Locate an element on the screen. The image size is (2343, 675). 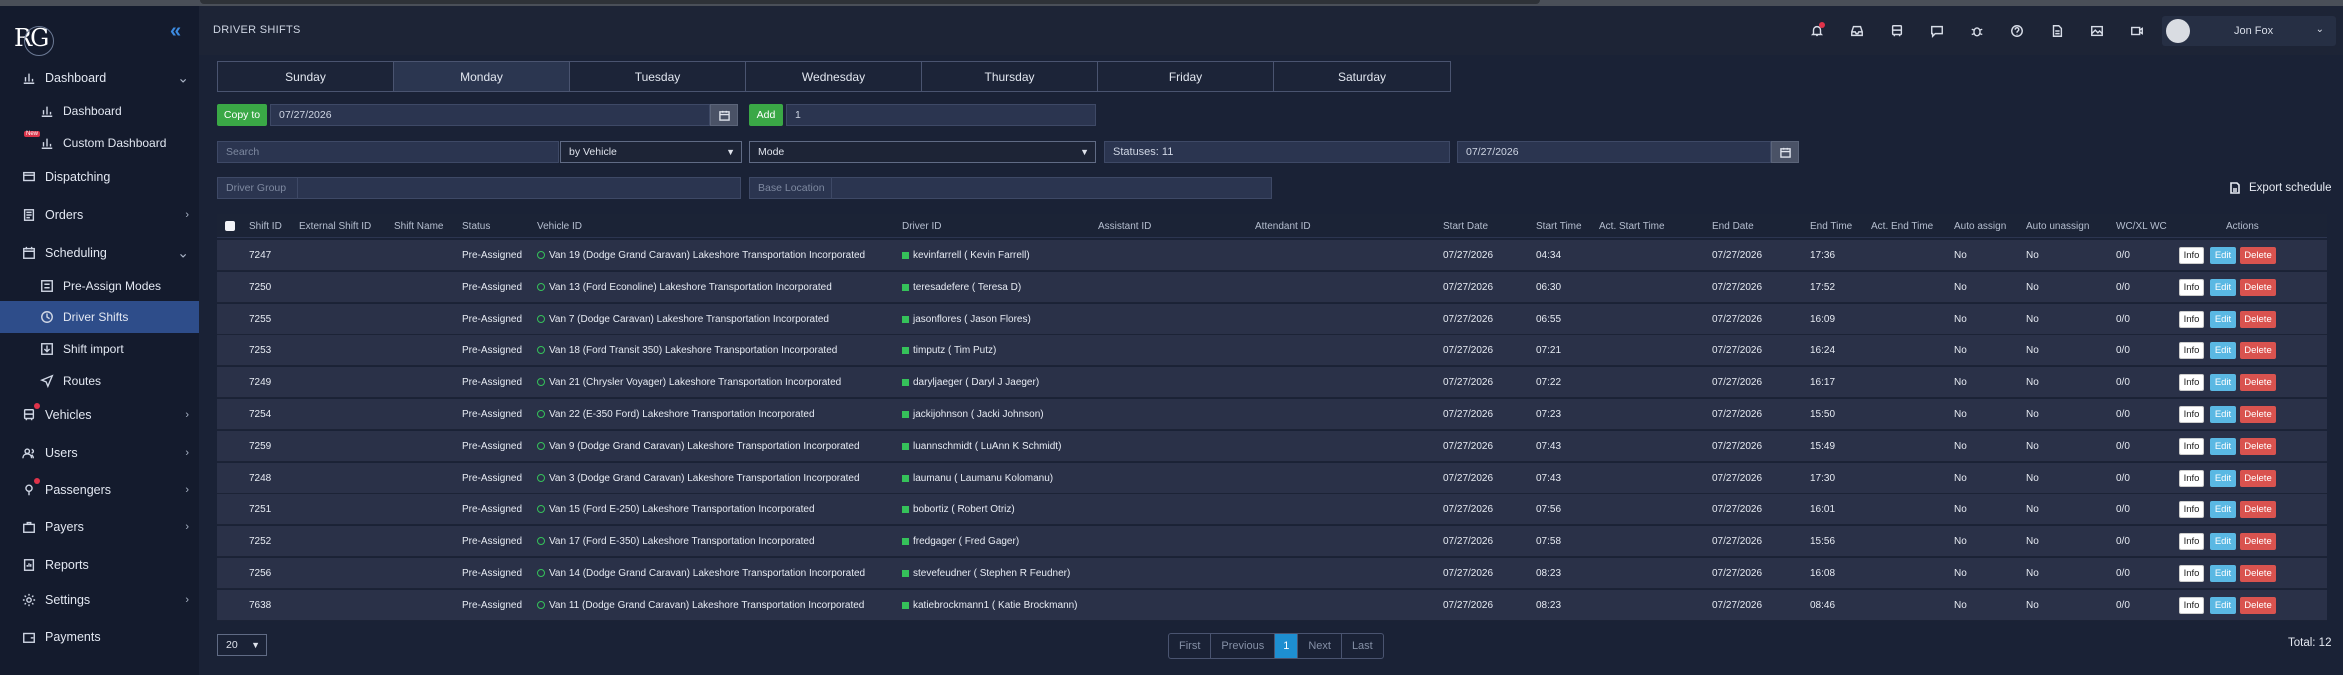
inbox-icon is located at coordinates (1857, 31).